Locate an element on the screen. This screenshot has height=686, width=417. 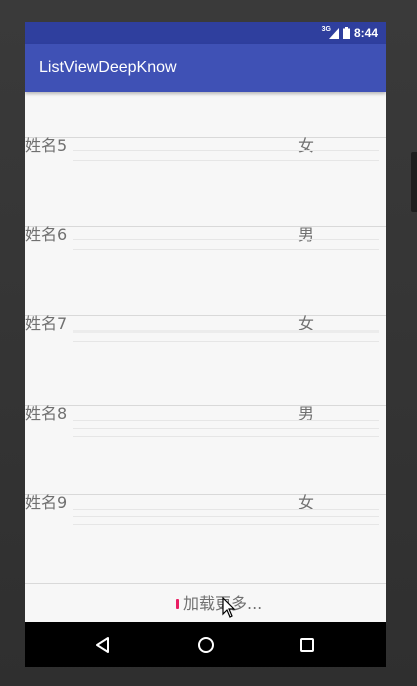
app-bar: ListViewDeepKnow is located at coordinates (205, 68).